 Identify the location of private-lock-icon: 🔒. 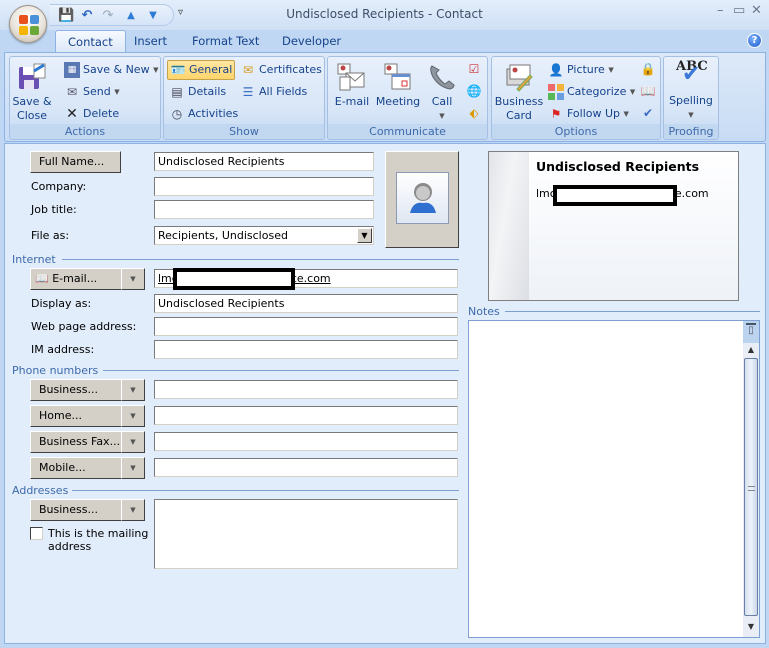
(649, 69).